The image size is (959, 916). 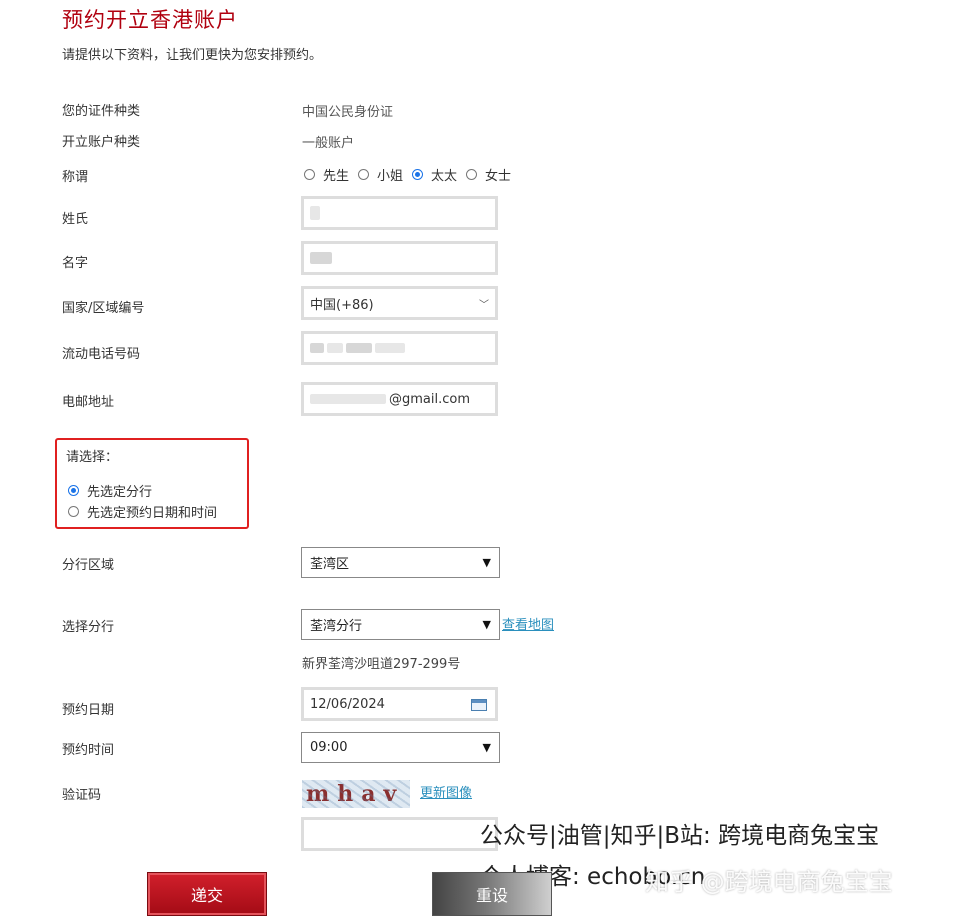 I want to click on salutation-option-mrs: 太太, so click(x=434, y=174).